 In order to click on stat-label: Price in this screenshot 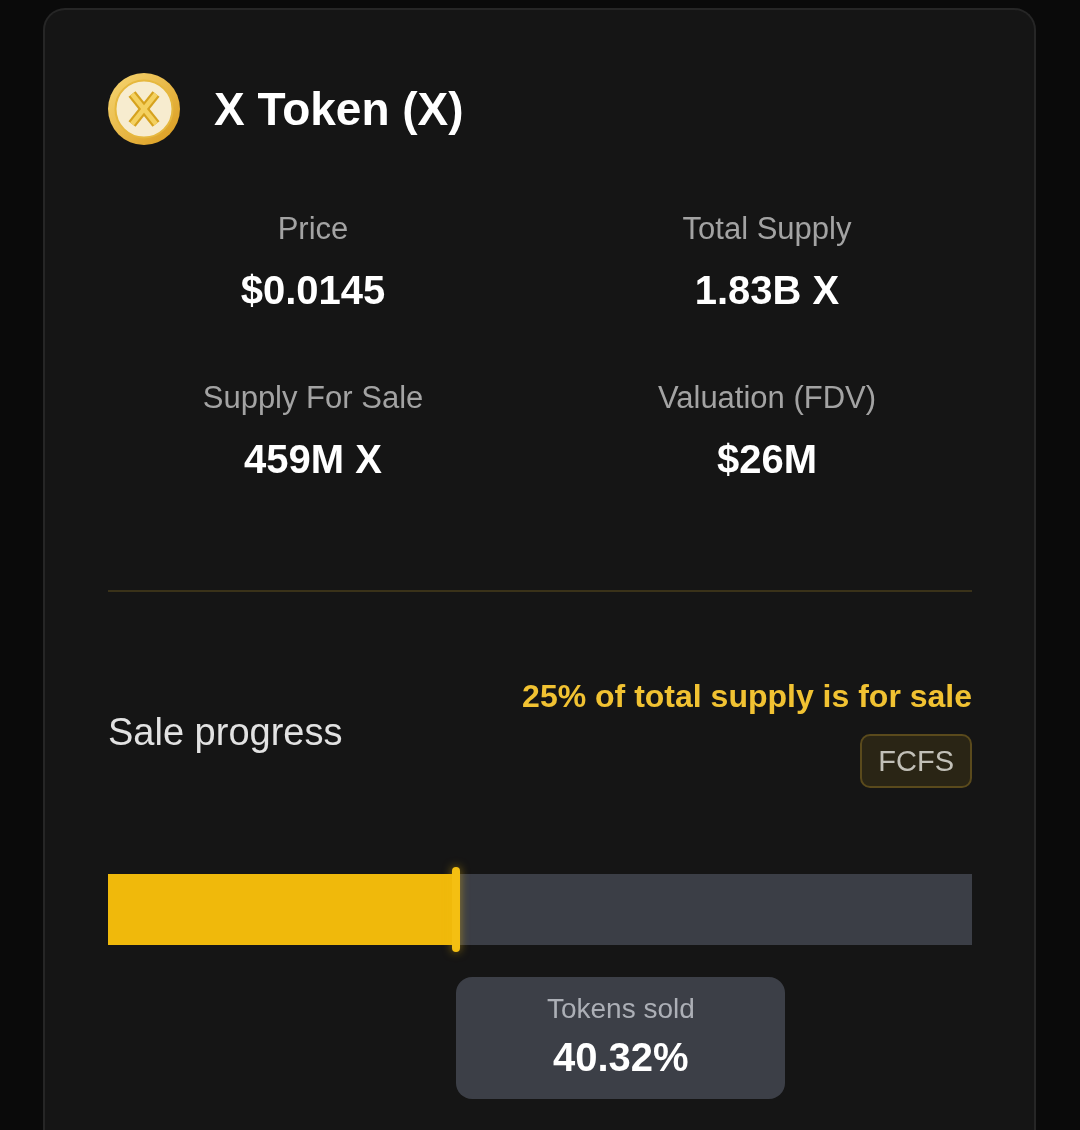, I will do `click(313, 229)`.